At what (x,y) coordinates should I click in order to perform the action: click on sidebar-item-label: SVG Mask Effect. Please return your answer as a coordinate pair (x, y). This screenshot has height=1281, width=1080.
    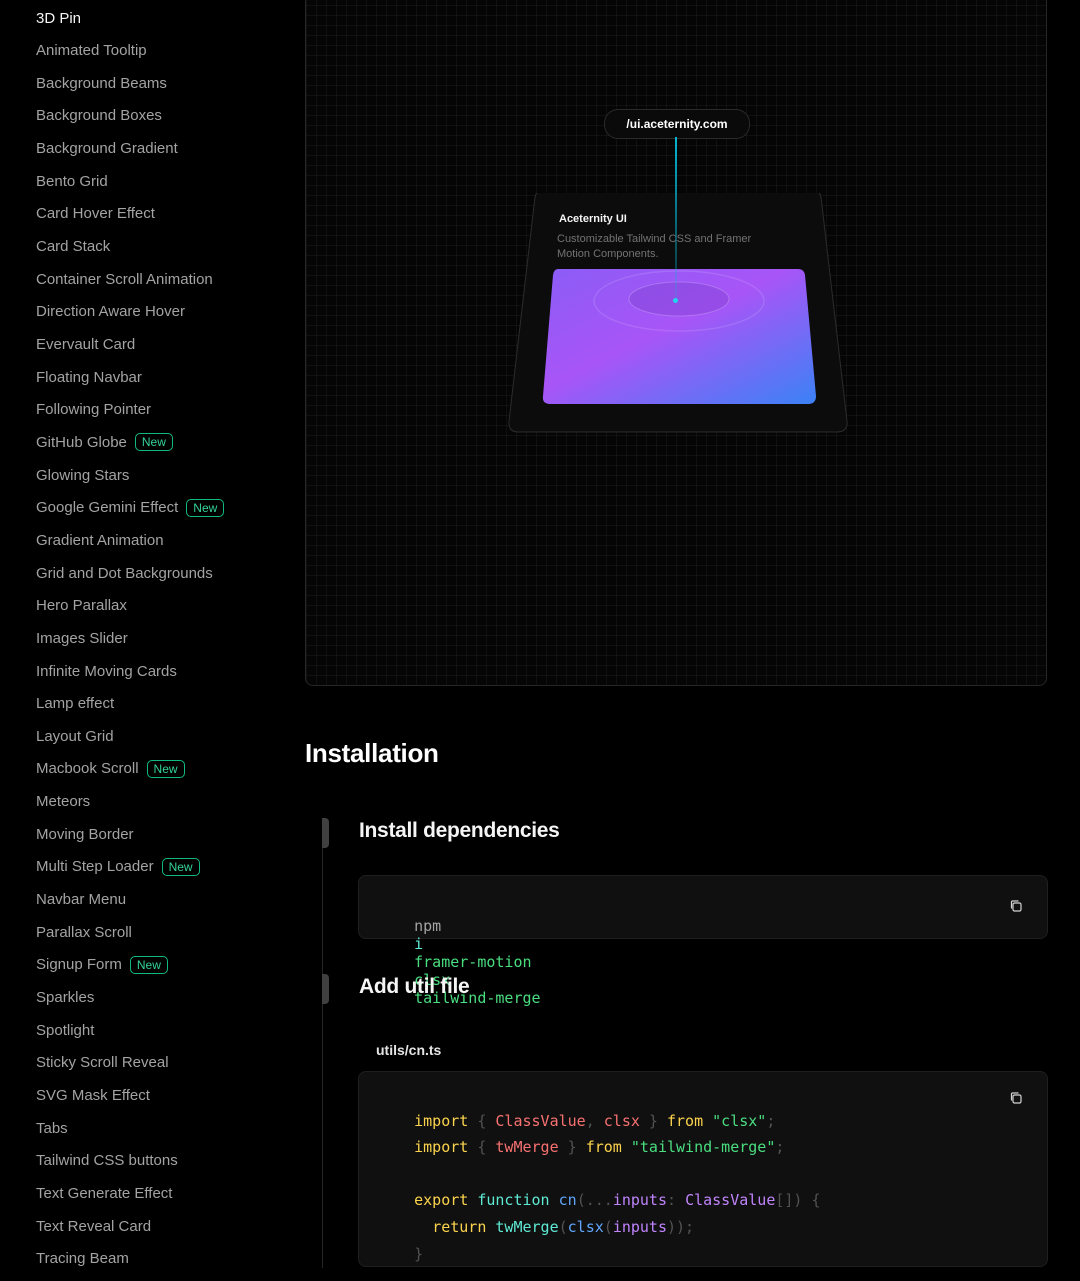
    Looking at the image, I should click on (93, 1095).